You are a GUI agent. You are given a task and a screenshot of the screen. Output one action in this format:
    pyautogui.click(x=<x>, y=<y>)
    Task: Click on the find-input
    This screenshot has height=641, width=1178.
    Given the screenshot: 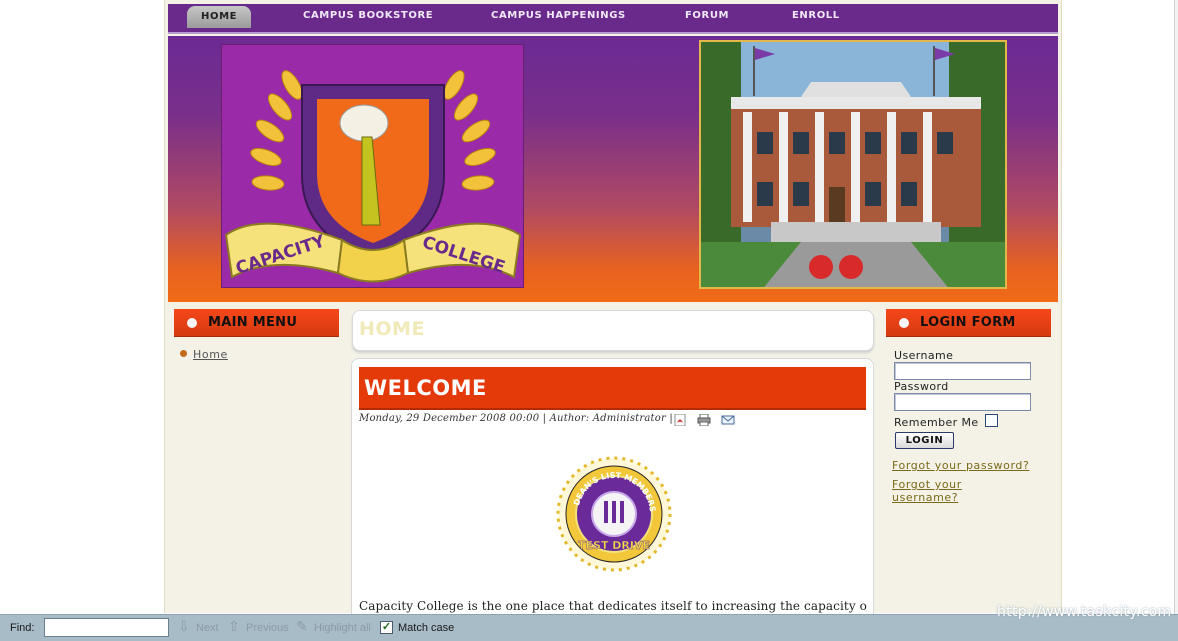 What is the action you would take?
    pyautogui.click(x=106, y=627)
    